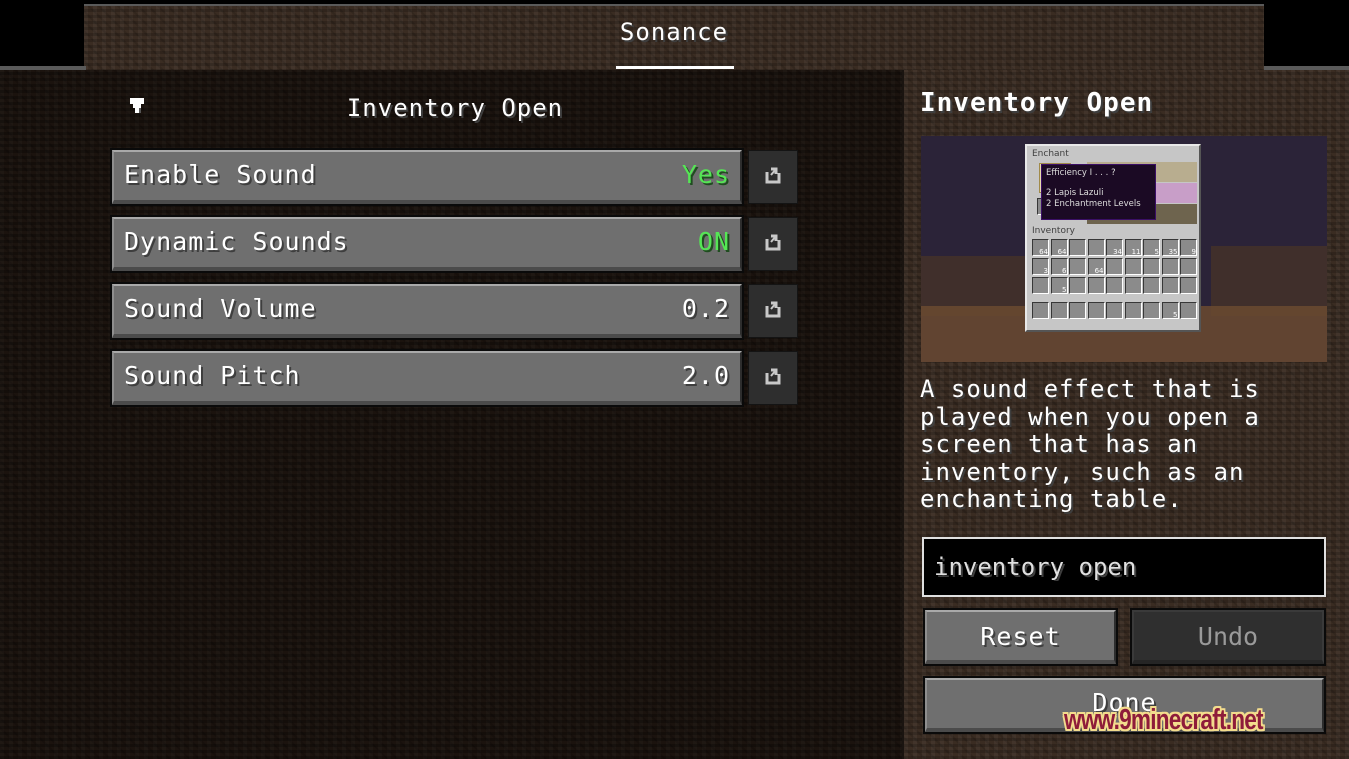  Describe the element at coordinates (1170, 247) in the screenshot. I see `inventory-slot: 35` at that location.